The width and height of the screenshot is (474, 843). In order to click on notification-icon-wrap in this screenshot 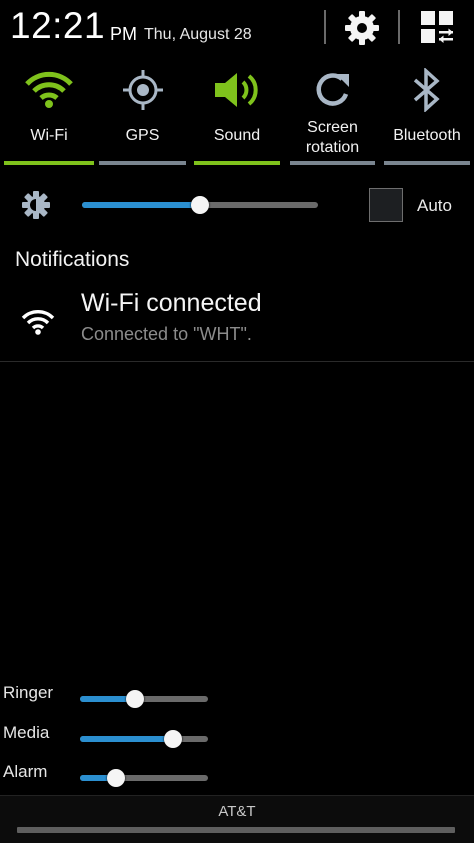, I will do `click(38, 324)`.